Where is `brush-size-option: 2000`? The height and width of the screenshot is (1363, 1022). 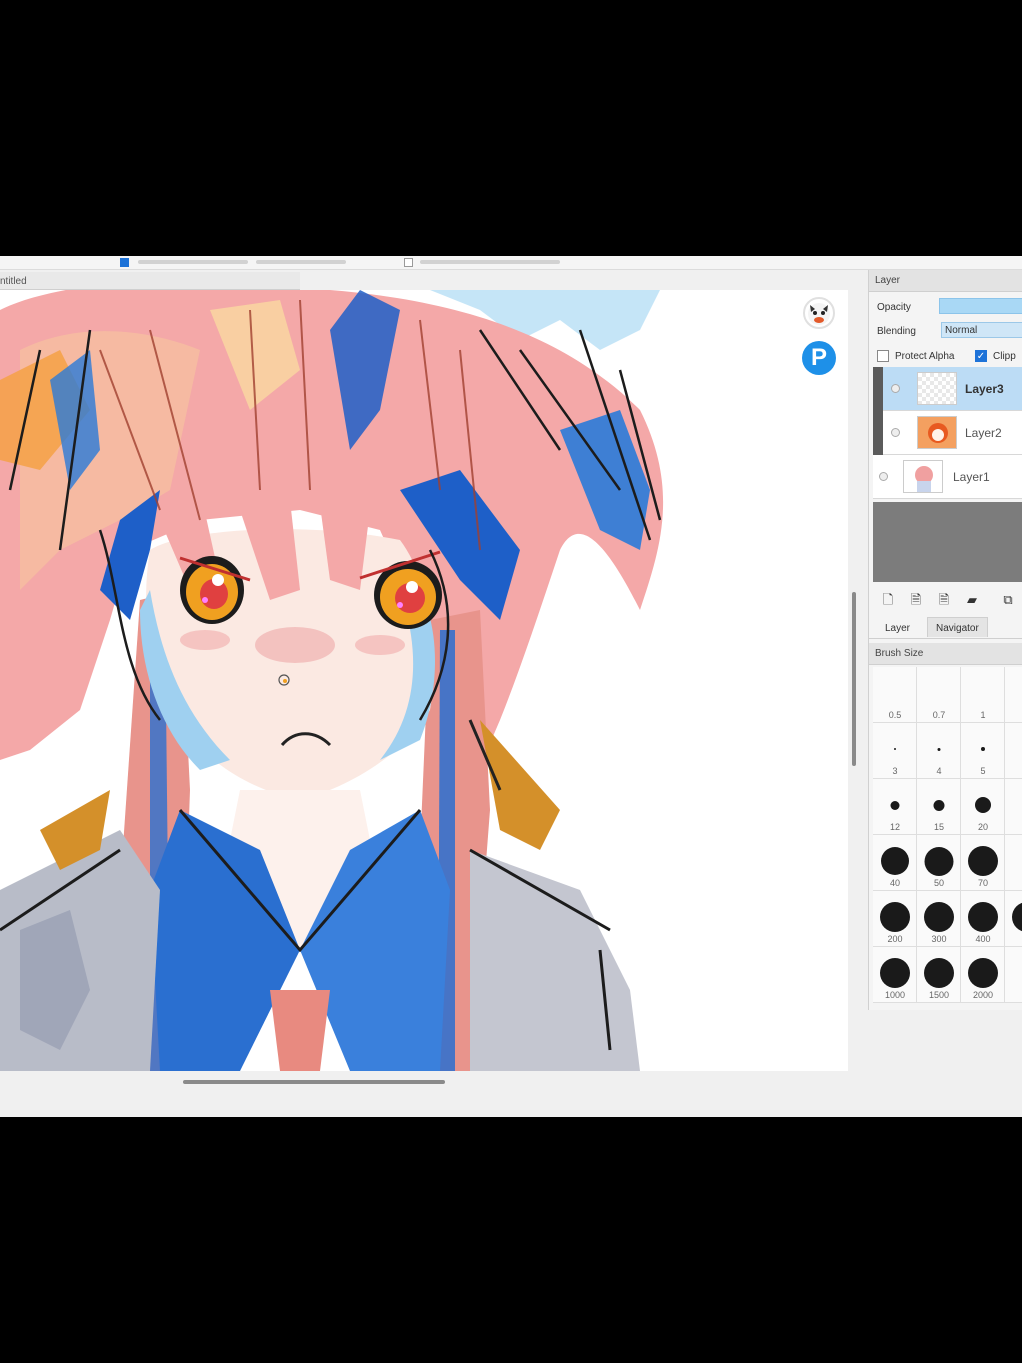 brush-size-option: 2000 is located at coordinates (983, 975).